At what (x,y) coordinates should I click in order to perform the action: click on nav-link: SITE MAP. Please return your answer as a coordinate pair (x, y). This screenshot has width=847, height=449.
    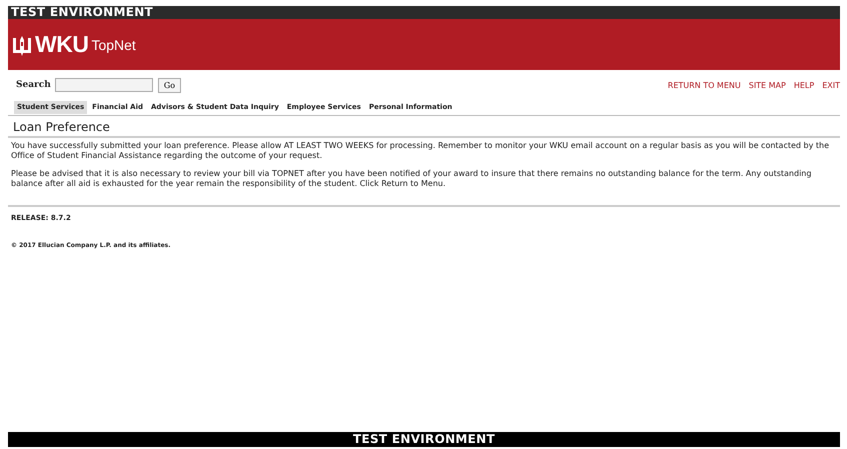
    Looking at the image, I should click on (767, 85).